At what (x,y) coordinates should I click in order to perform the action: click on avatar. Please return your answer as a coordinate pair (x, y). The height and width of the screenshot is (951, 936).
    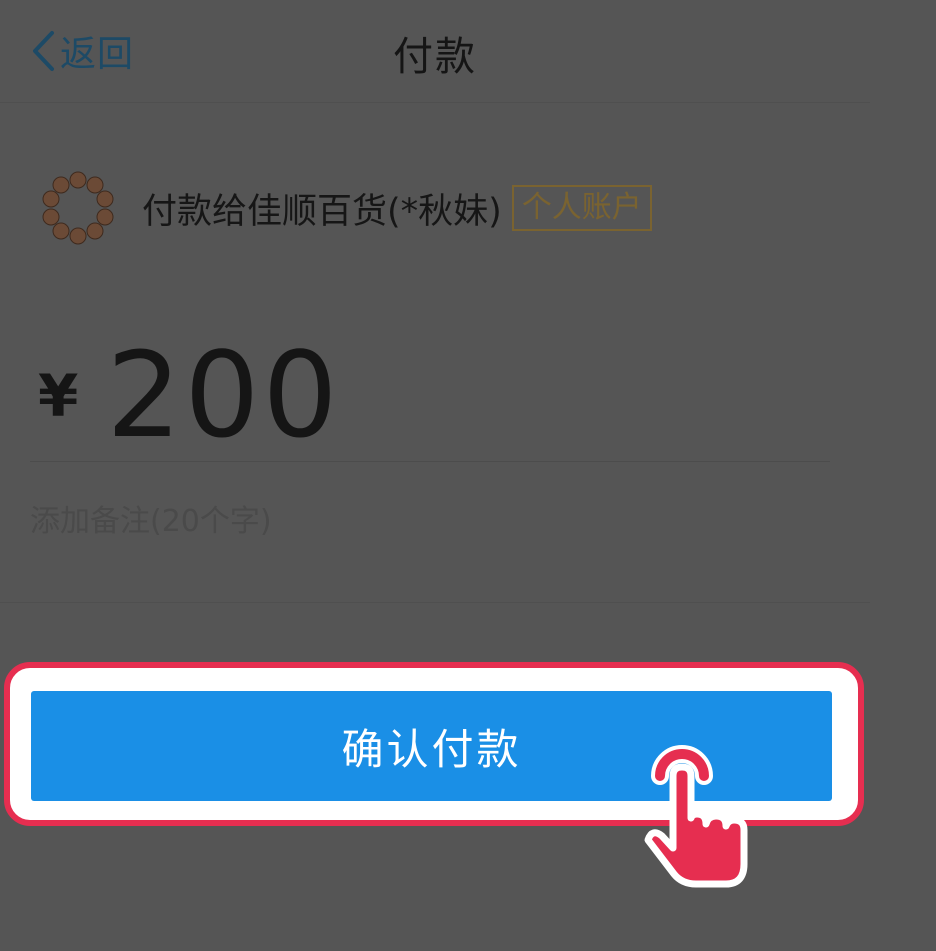
    Looking at the image, I should click on (78, 208).